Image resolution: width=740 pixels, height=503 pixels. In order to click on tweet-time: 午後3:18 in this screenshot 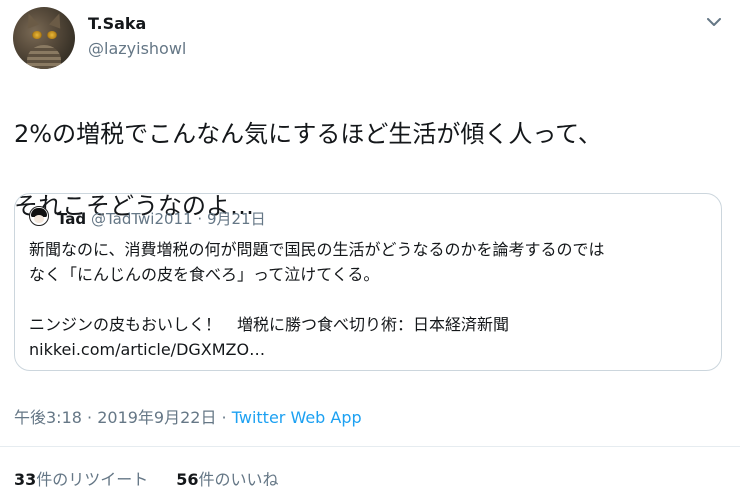, I will do `click(48, 417)`.